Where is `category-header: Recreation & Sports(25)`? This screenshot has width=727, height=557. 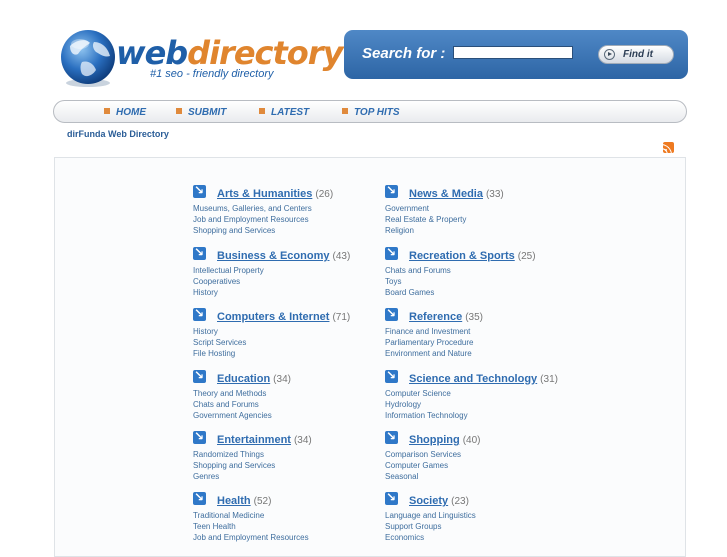 category-header: Recreation & Sports(25) is located at coordinates (480, 253).